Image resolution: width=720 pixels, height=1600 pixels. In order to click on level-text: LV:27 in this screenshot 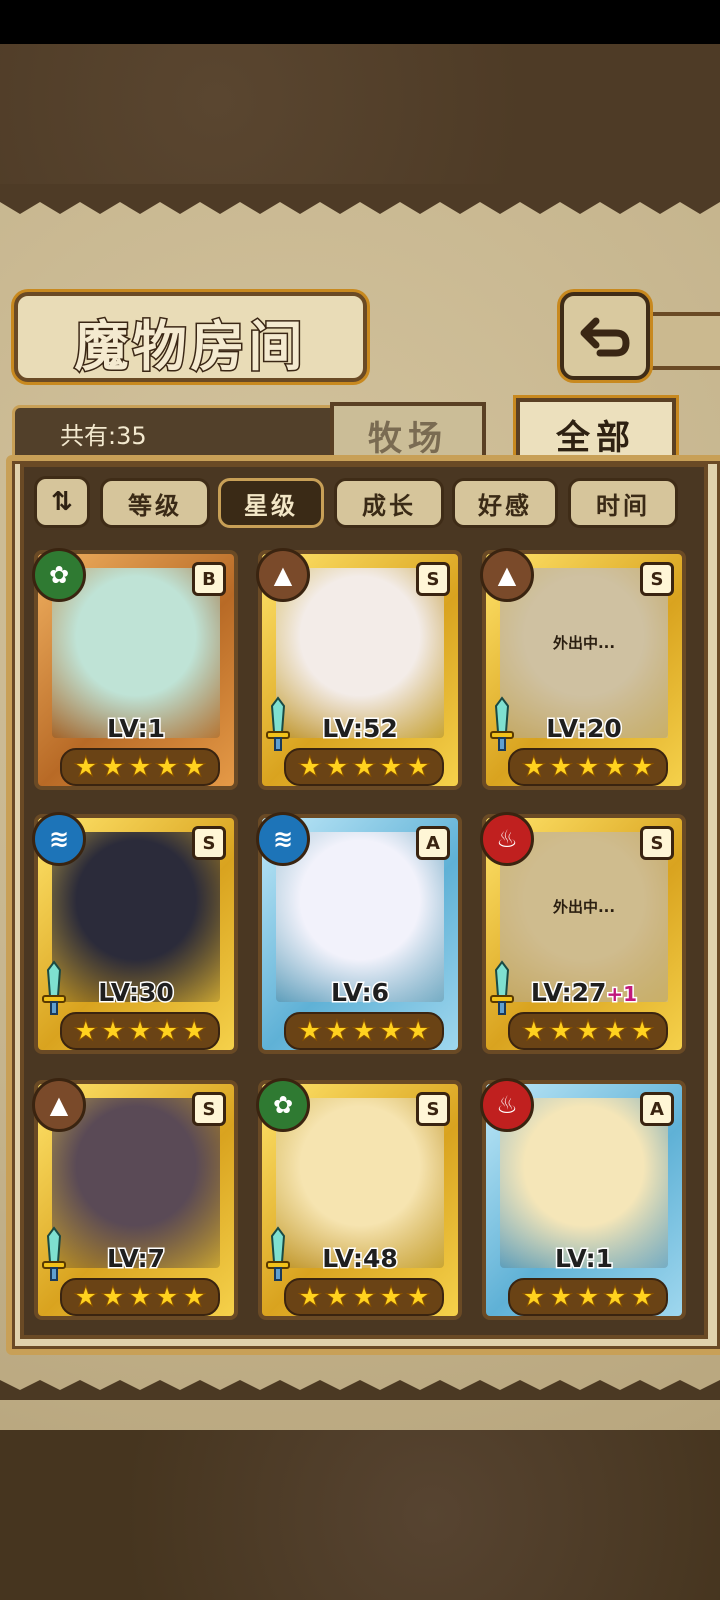, I will do `click(568, 993)`.